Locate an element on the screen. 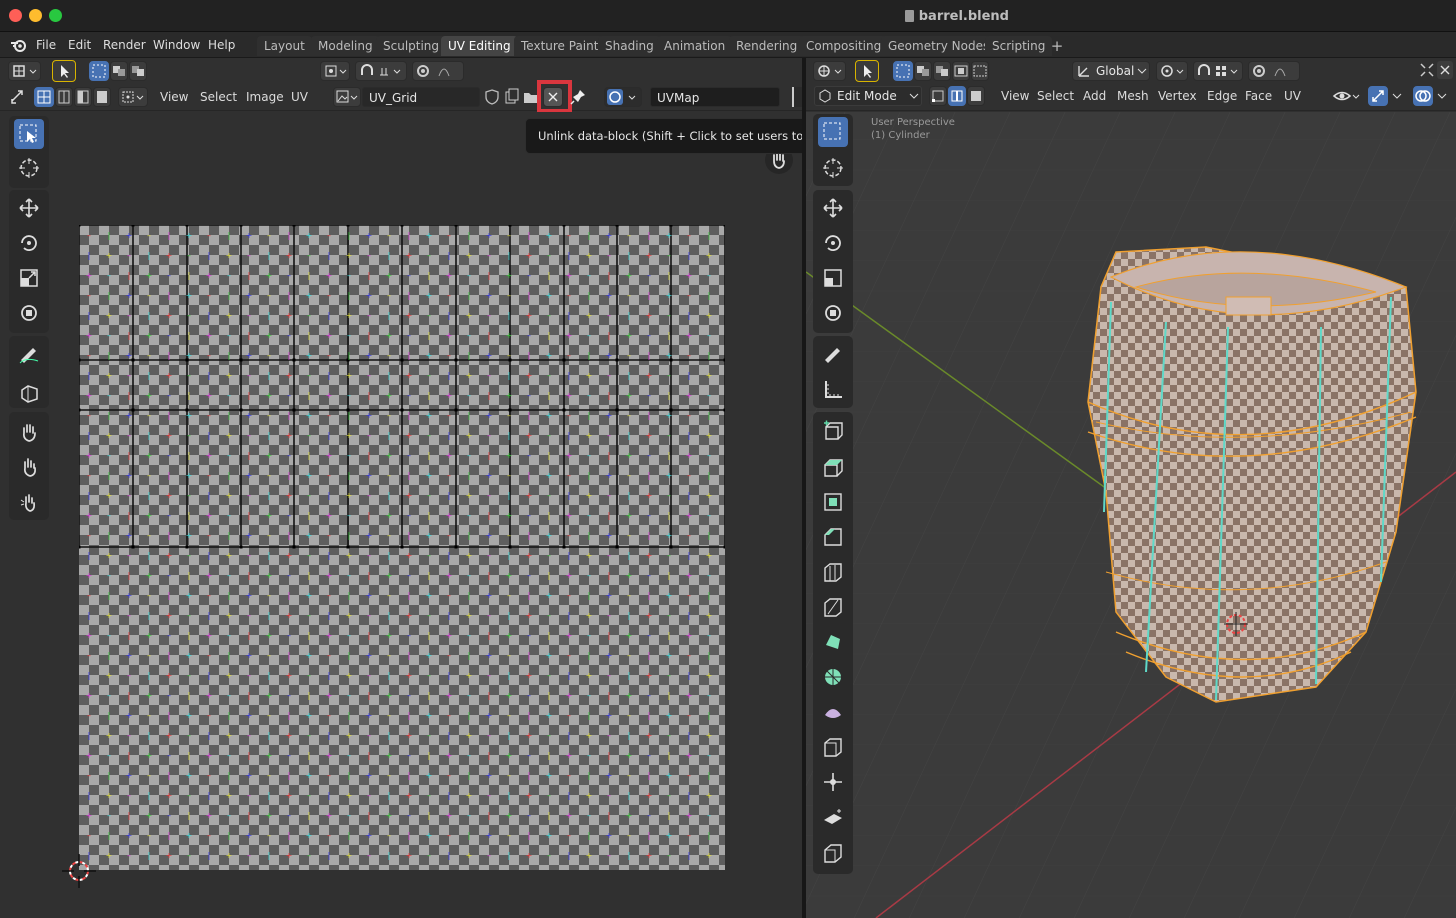 Image resolution: width=1456 pixels, height=918 pixels. vp-inset-tool is located at coordinates (833, 502).